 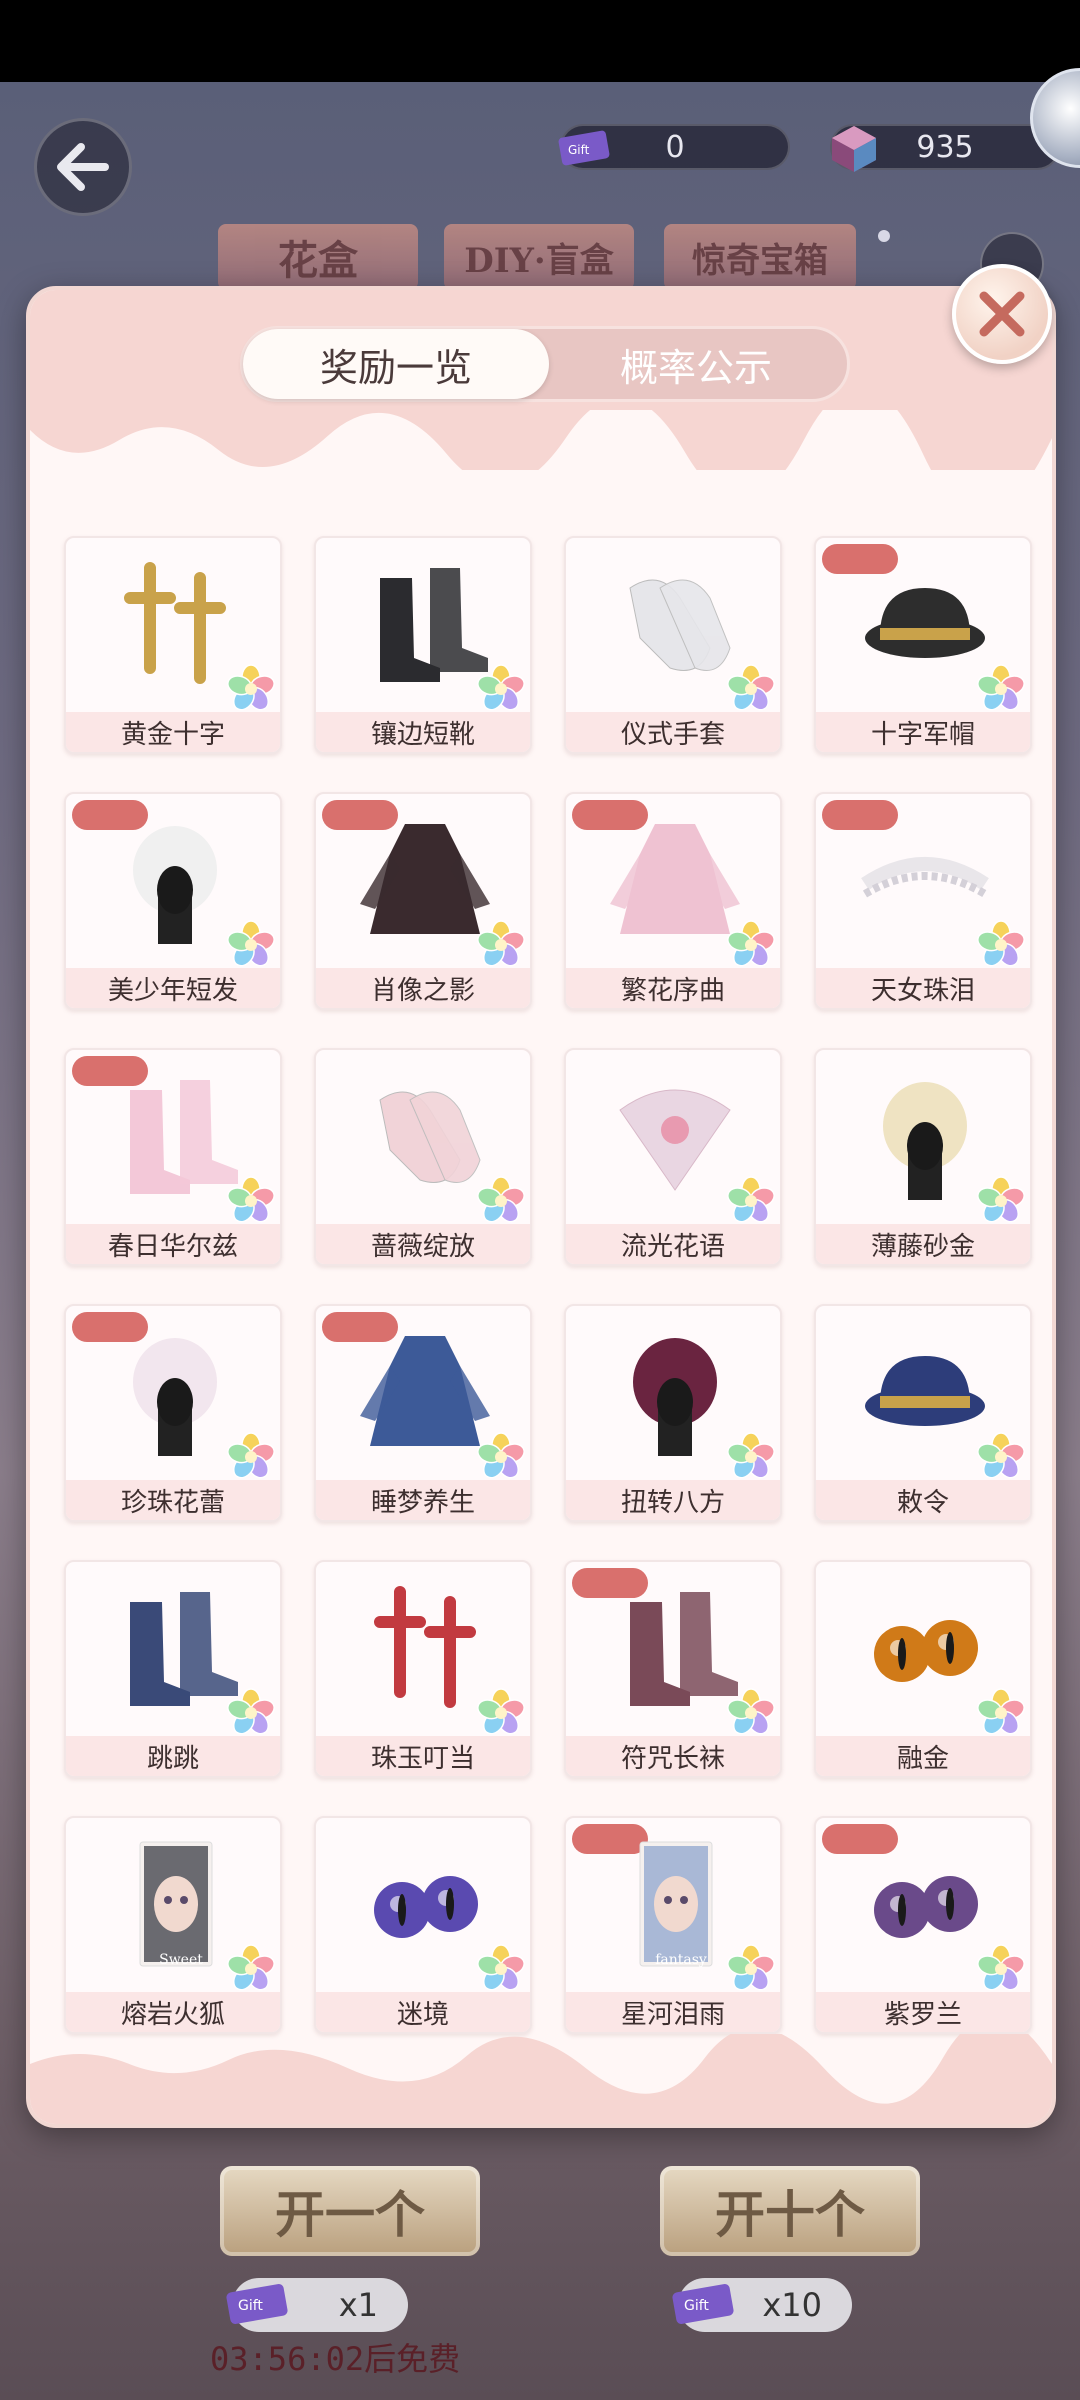 What do you see at coordinates (923, 1925) in the screenshot?
I see `reward-item-card: 紫罗兰` at bounding box center [923, 1925].